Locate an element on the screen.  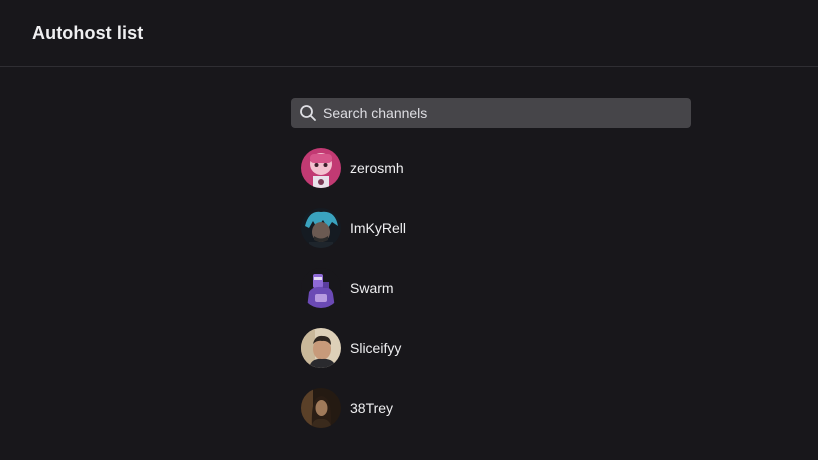
channel-item-imkyrell: ImKyRell is located at coordinates (496, 228).